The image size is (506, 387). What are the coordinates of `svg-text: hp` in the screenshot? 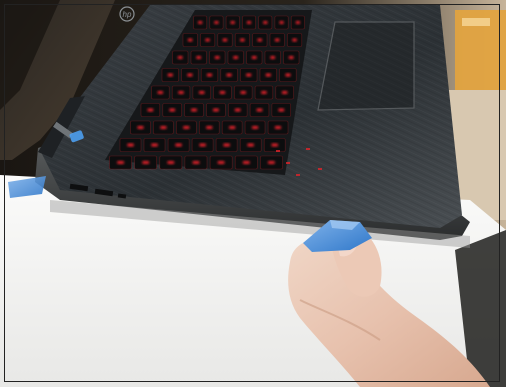 It's located at (127, 14).